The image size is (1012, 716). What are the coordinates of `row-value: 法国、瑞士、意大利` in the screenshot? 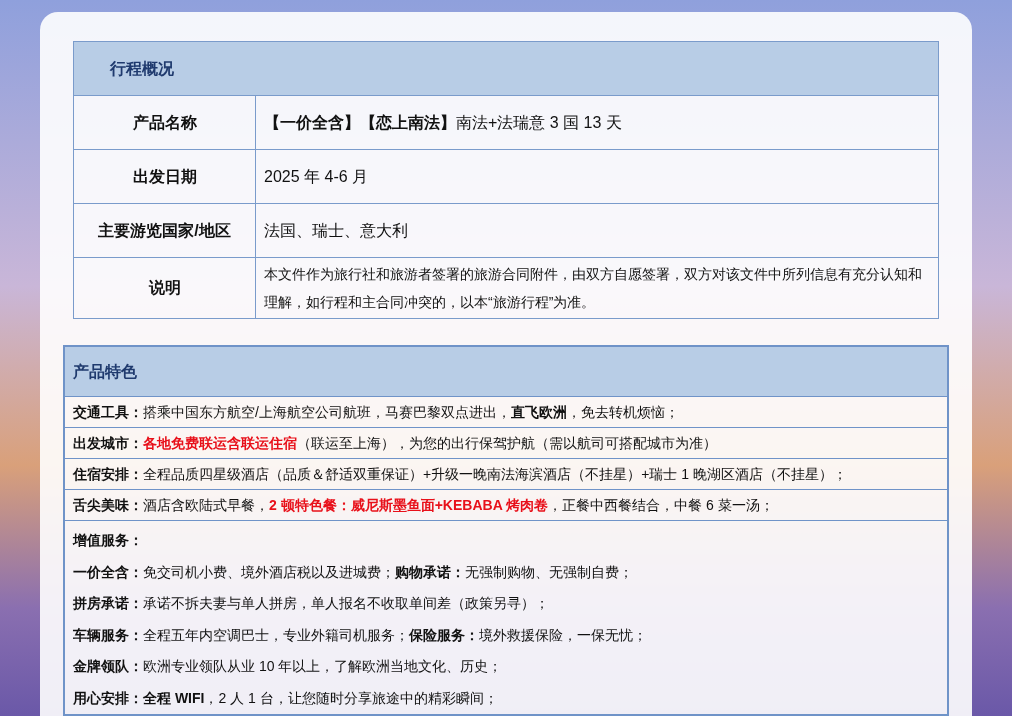 It's located at (336, 230).